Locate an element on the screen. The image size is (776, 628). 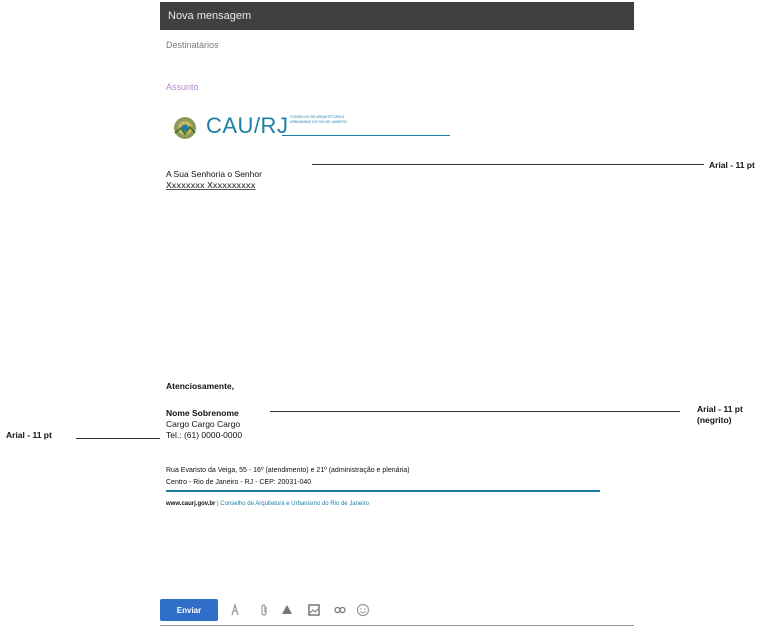
annotation-line-top is located at coordinates (508, 164).